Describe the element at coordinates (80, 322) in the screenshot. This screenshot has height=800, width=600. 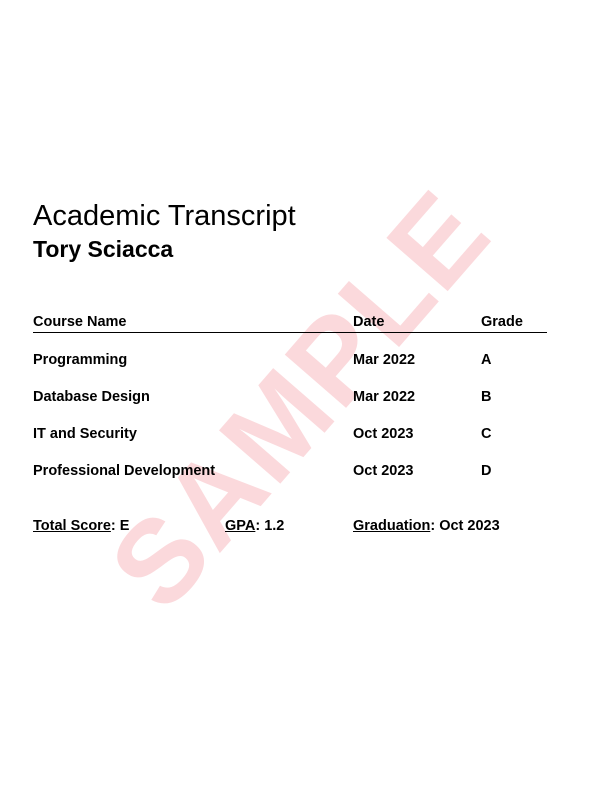
I see `header-course-name: Course Name` at that location.